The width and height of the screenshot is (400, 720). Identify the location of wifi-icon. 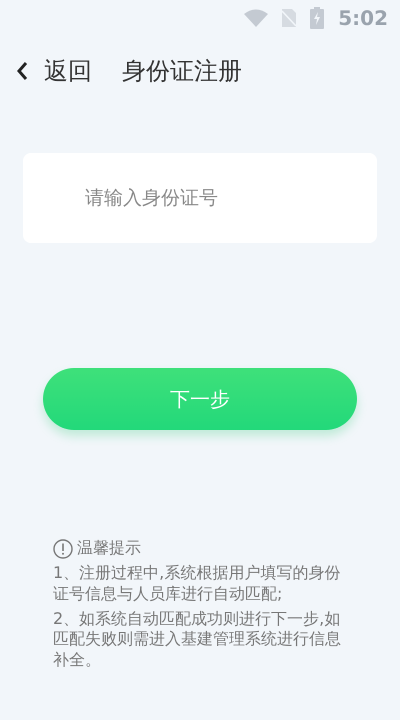
(256, 18).